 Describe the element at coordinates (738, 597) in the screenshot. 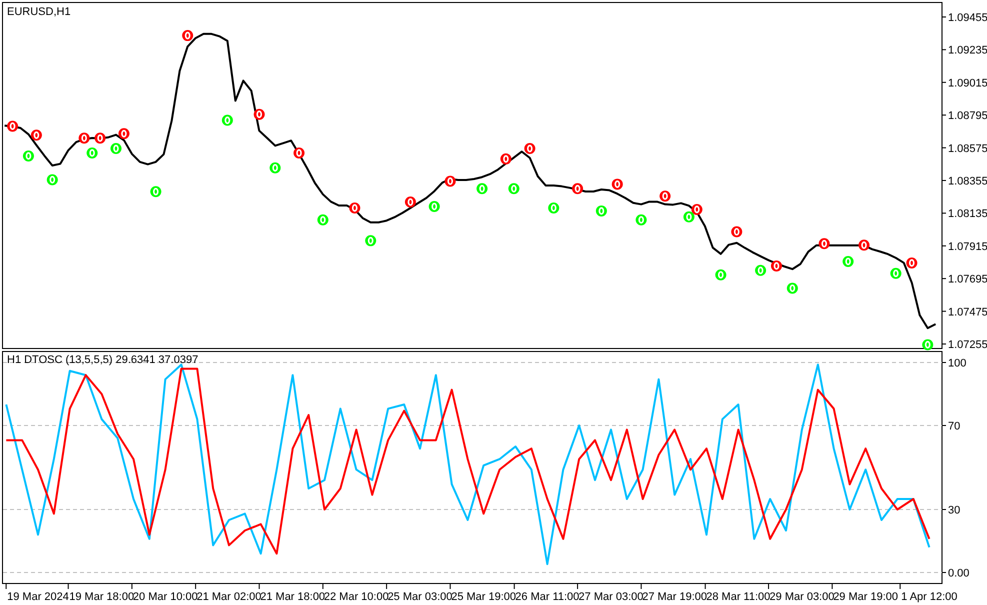

I see `time-label: 28 Mar 11:00` at that location.